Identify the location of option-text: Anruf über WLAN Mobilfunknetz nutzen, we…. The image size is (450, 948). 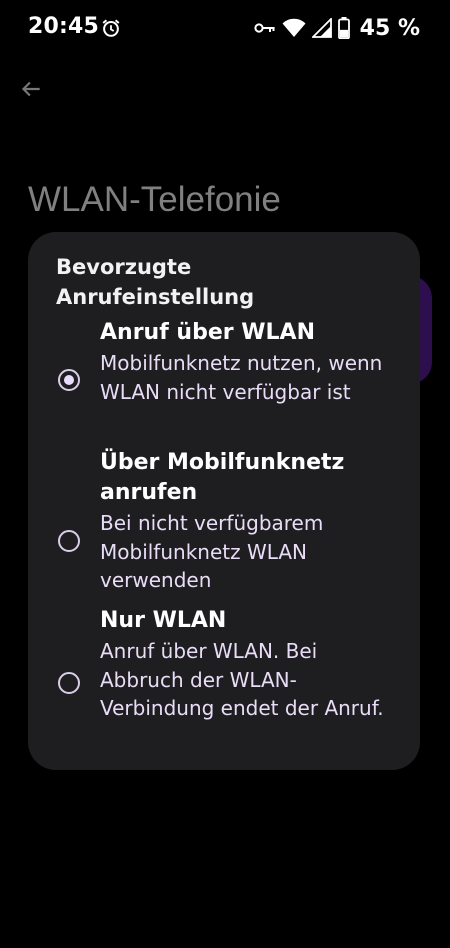
(250, 362).